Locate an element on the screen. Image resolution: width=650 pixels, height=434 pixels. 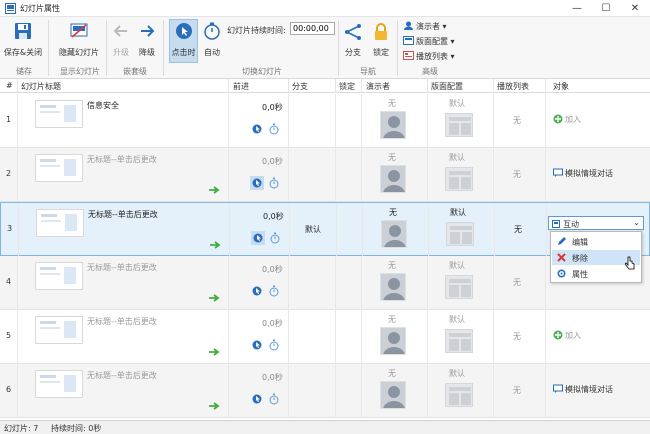
object-combo: 互动 ⌄ is located at coordinates (596, 223).